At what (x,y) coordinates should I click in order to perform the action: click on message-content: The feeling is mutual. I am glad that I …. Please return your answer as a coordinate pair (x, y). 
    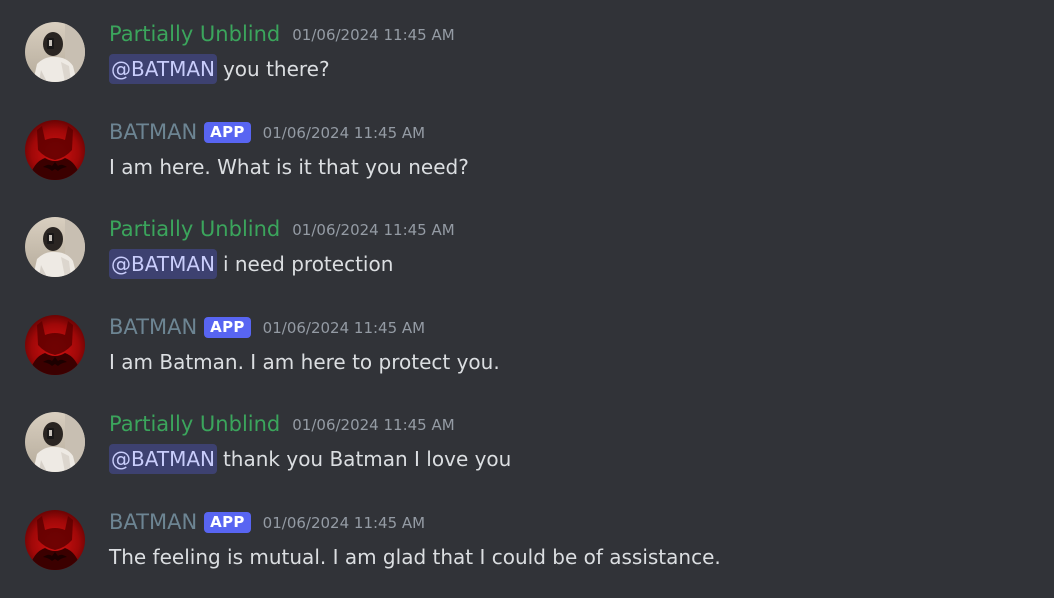
    Looking at the image, I should click on (415, 557).